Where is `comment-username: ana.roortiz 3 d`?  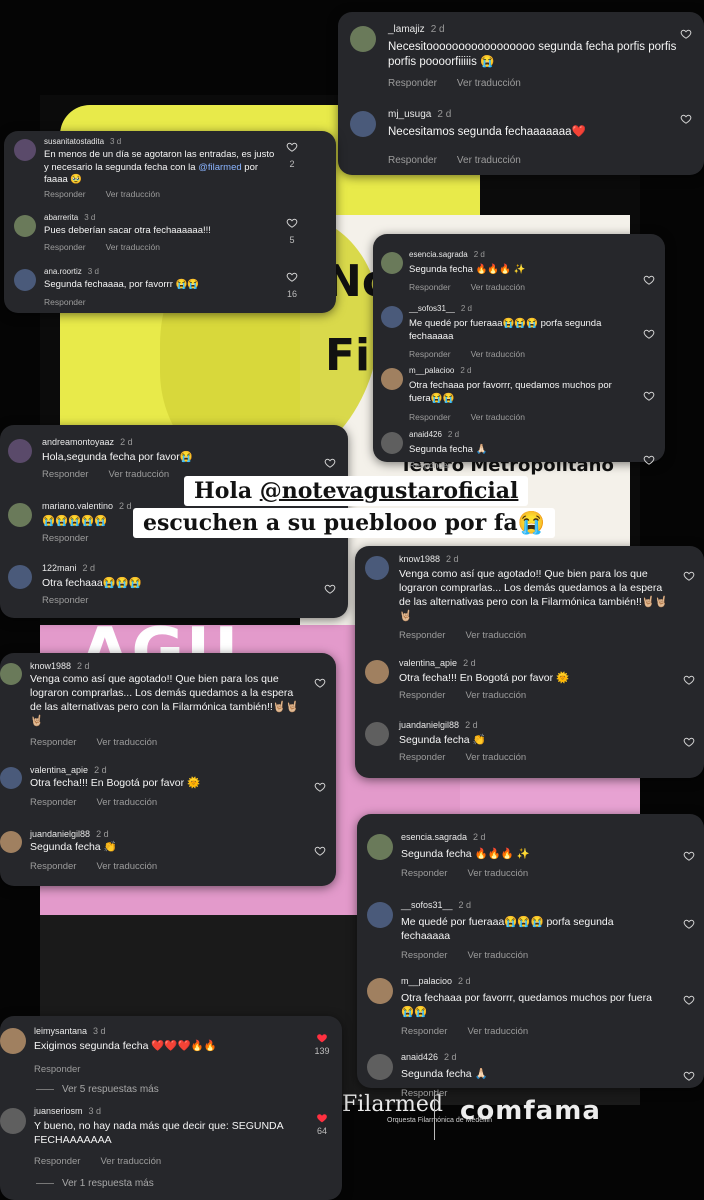 comment-username: ana.roortiz 3 d is located at coordinates (71, 271).